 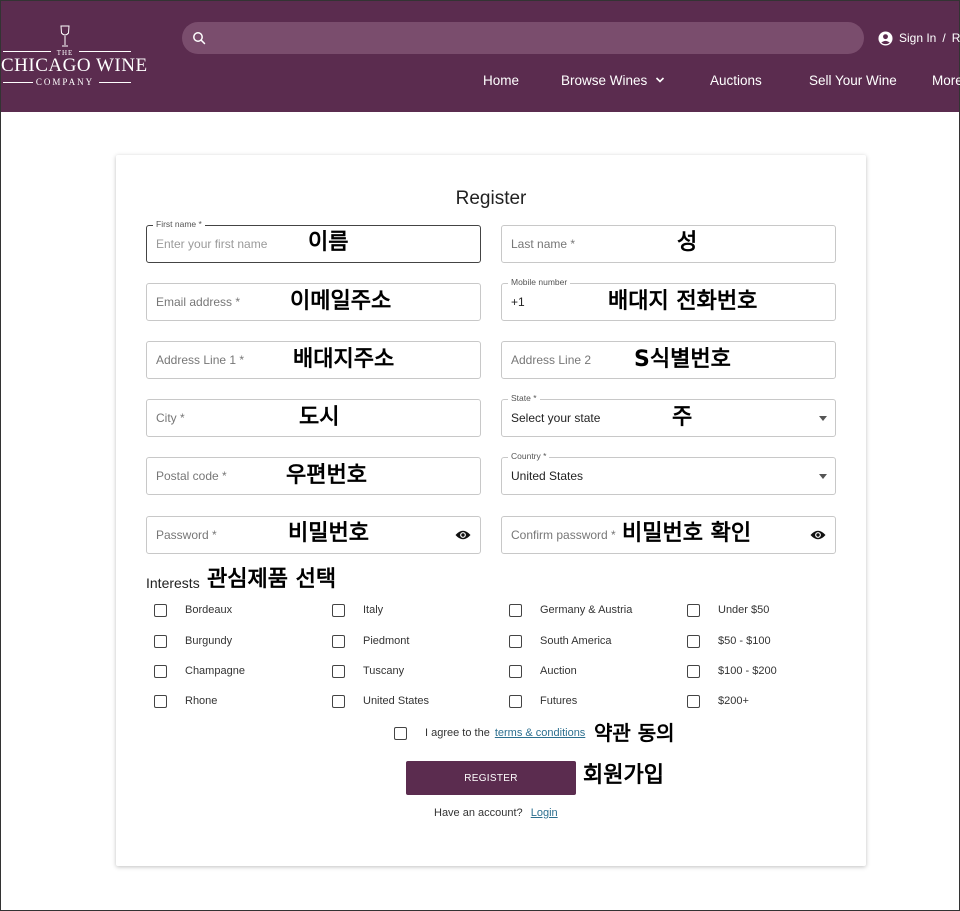 I want to click on interest-checkbox: Auction, so click(x=543, y=671).